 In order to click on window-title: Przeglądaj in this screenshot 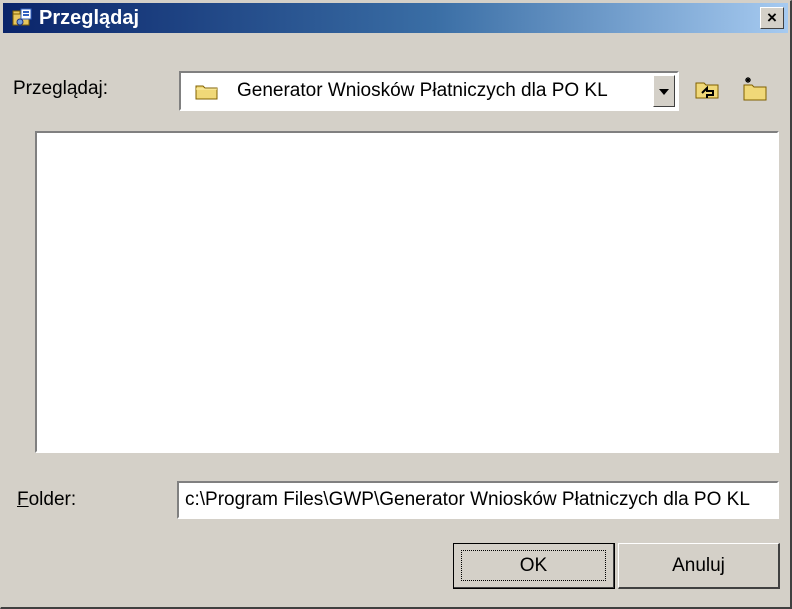, I will do `click(89, 18)`.